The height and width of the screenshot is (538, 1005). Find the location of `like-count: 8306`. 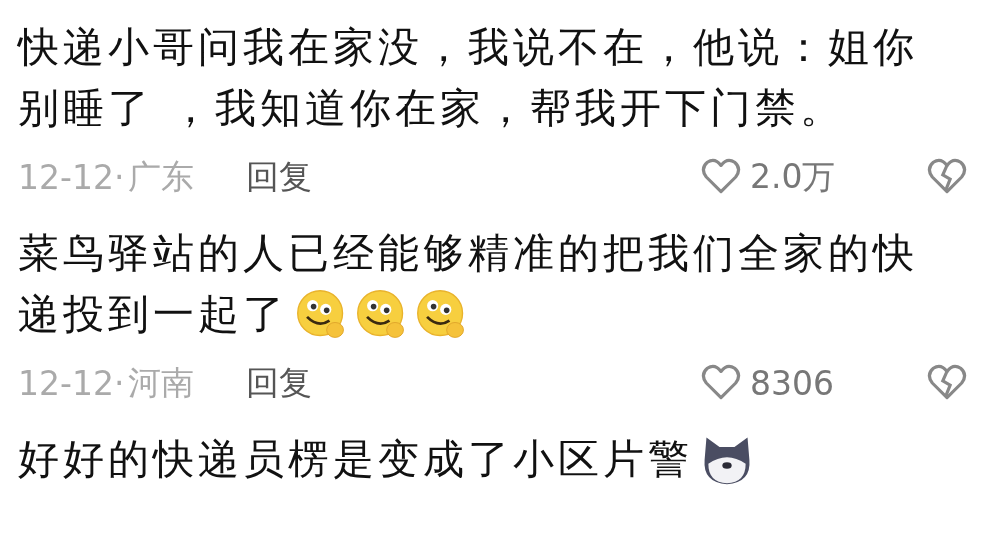

like-count: 8306 is located at coordinates (792, 383).